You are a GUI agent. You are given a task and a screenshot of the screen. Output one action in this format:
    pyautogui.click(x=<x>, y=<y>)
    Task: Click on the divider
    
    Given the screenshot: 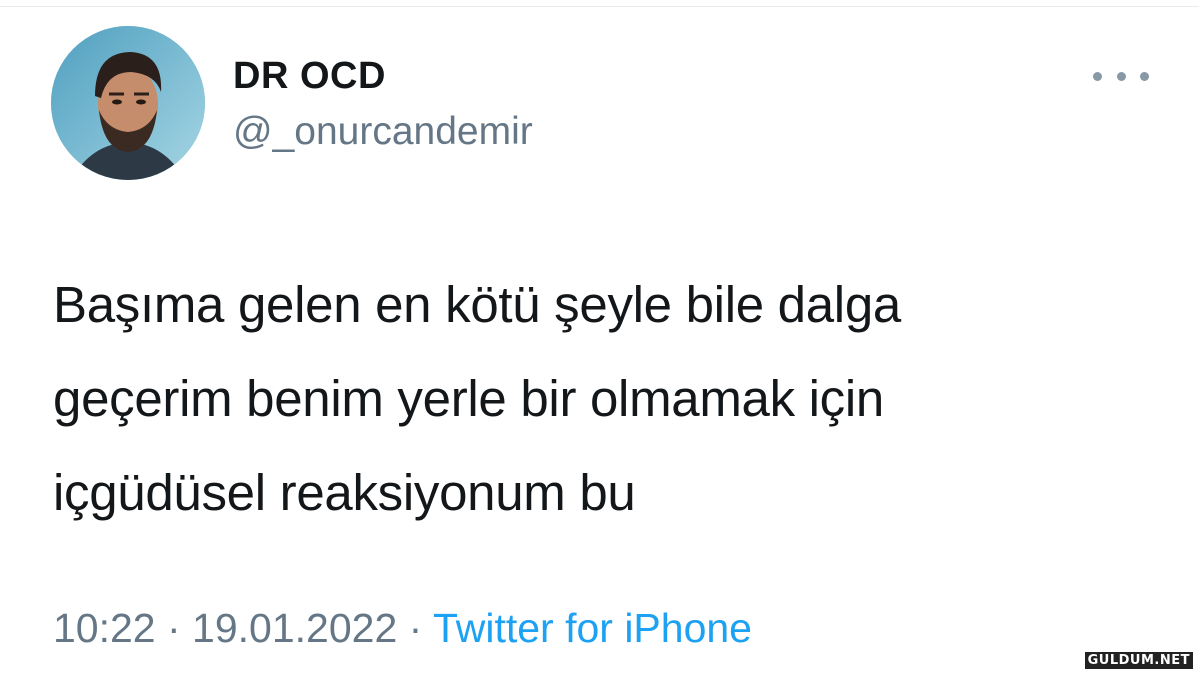 What is the action you would take?
    pyautogui.click(x=599, y=6)
    